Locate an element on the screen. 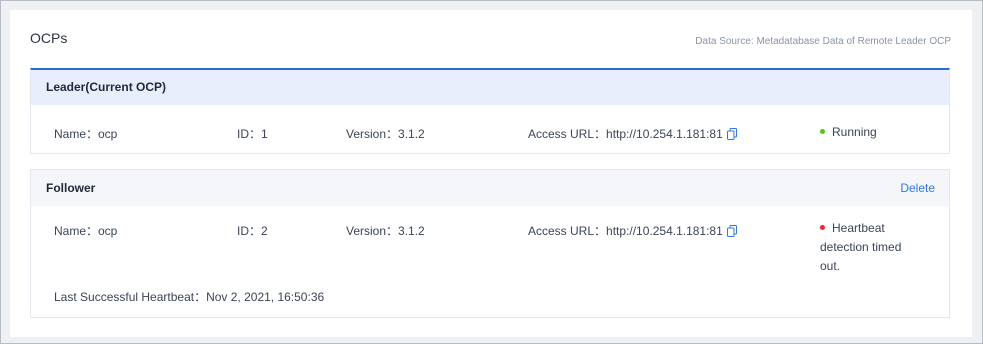 The width and height of the screenshot is (983, 344). leader-card-header: Leader(Current OCP) is located at coordinates (490, 87).